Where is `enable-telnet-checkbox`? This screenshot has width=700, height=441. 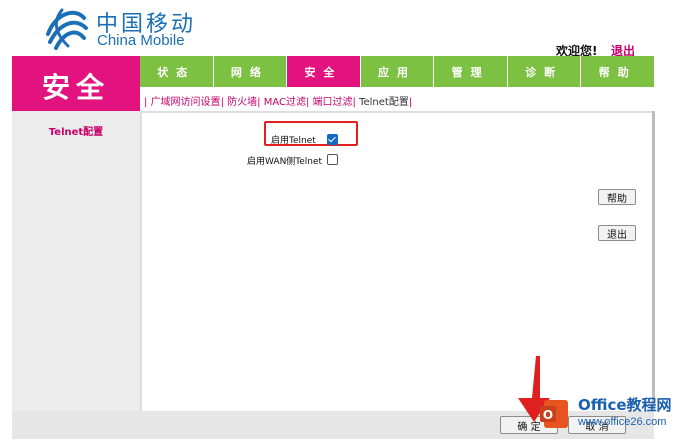 enable-telnet-checkbox is located at coordinates (332, 139).